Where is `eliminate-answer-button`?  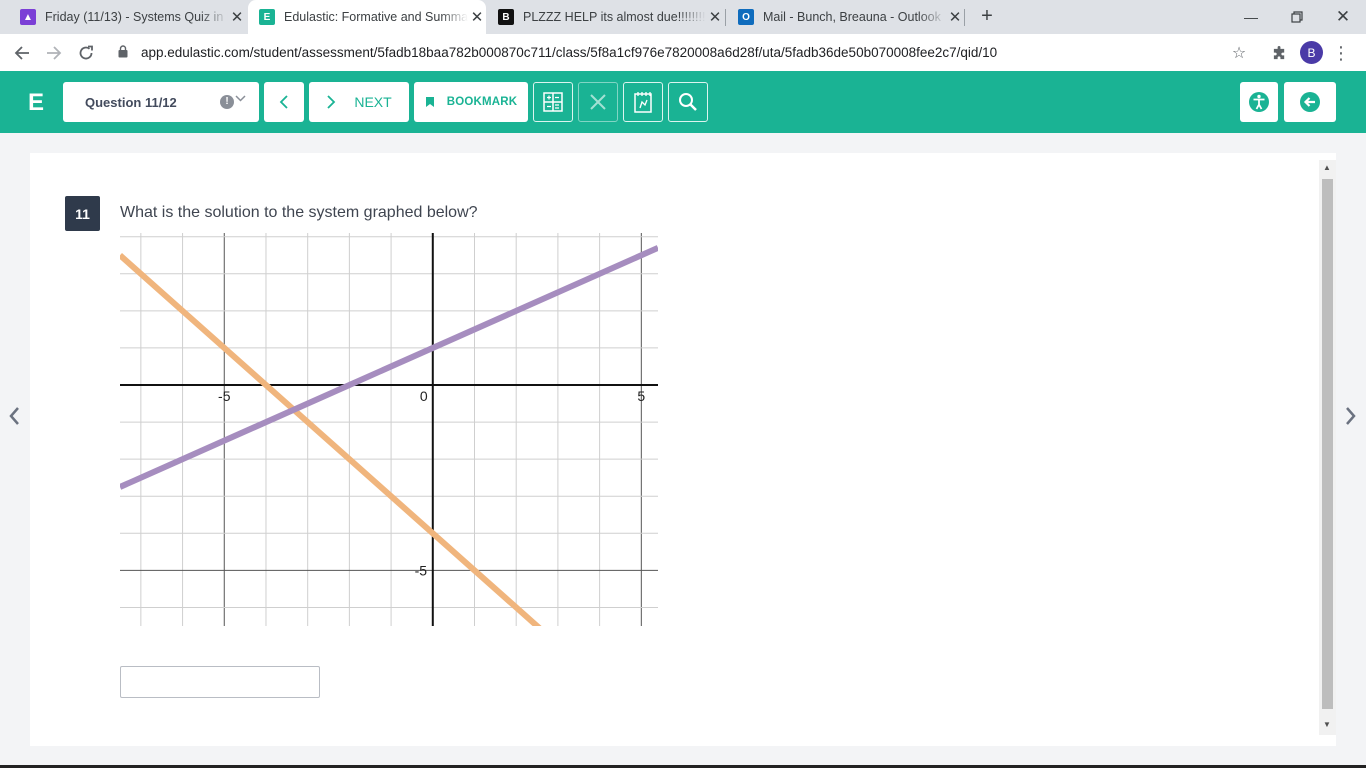
eliminate-answer-button is located at coordinates (598, 102).